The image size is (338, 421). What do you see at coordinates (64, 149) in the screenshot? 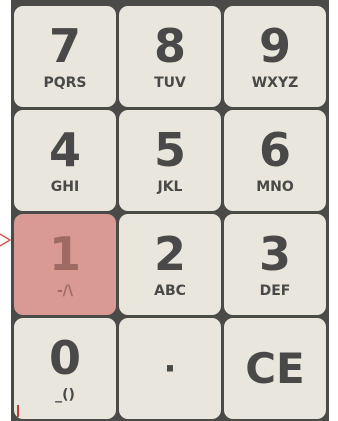
I see `key-4-digit: 4` at bounding box center [64, 149].